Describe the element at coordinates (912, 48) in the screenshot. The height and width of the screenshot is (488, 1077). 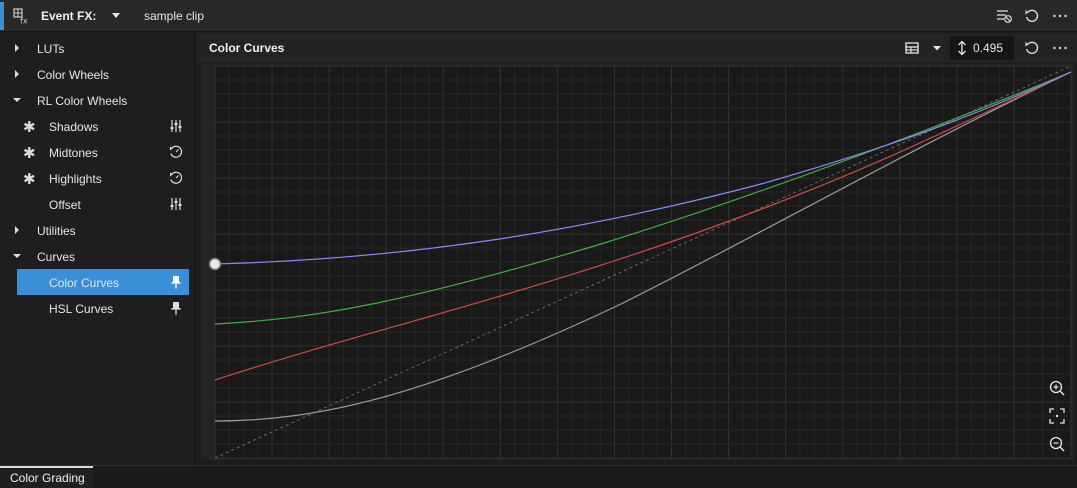
I see `grid-view-icon` at that location.